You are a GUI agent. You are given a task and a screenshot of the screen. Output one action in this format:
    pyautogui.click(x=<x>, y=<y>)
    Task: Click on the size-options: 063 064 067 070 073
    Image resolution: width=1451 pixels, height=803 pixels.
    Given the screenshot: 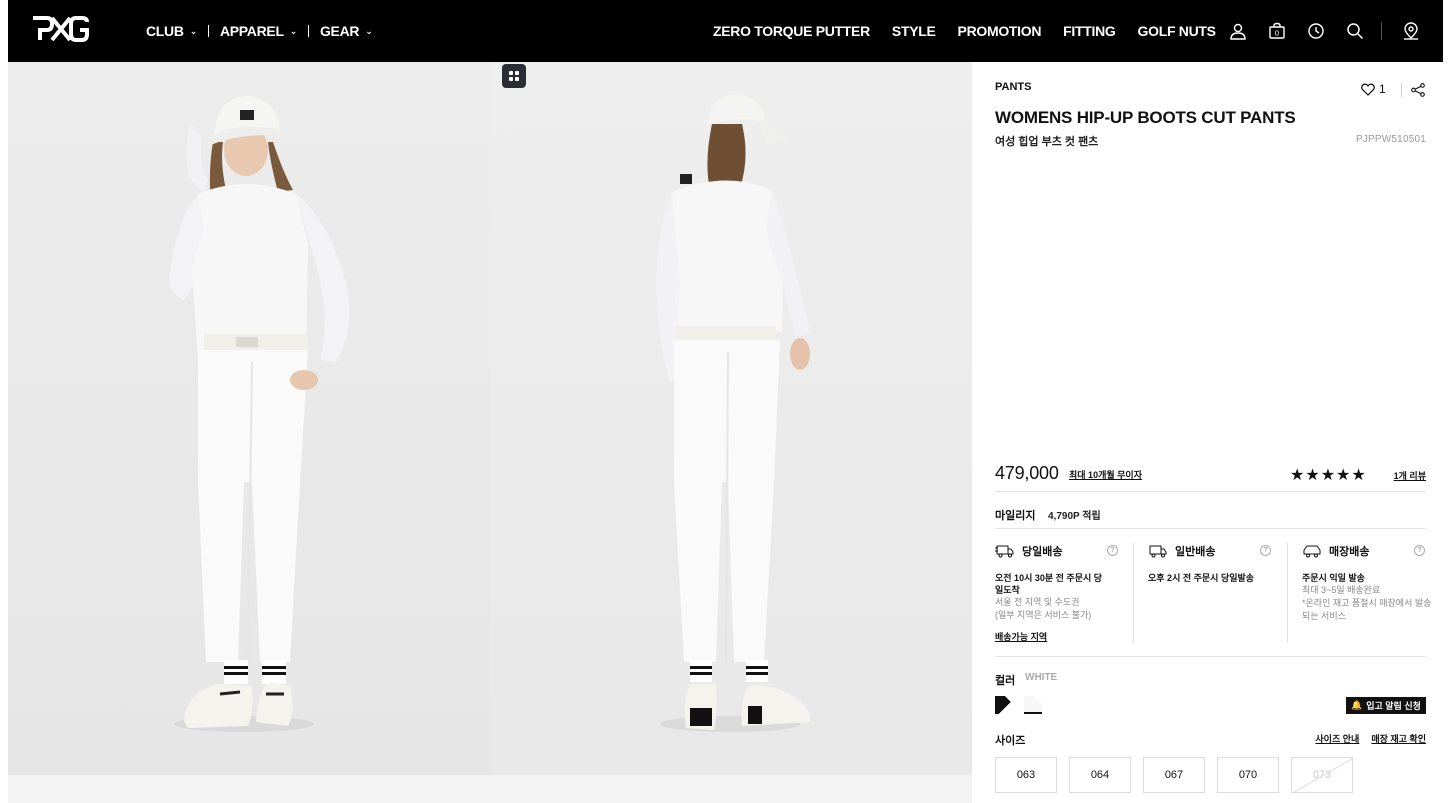 What is the action you would take?
    pyautogui.click(x=1180, y=775)
    